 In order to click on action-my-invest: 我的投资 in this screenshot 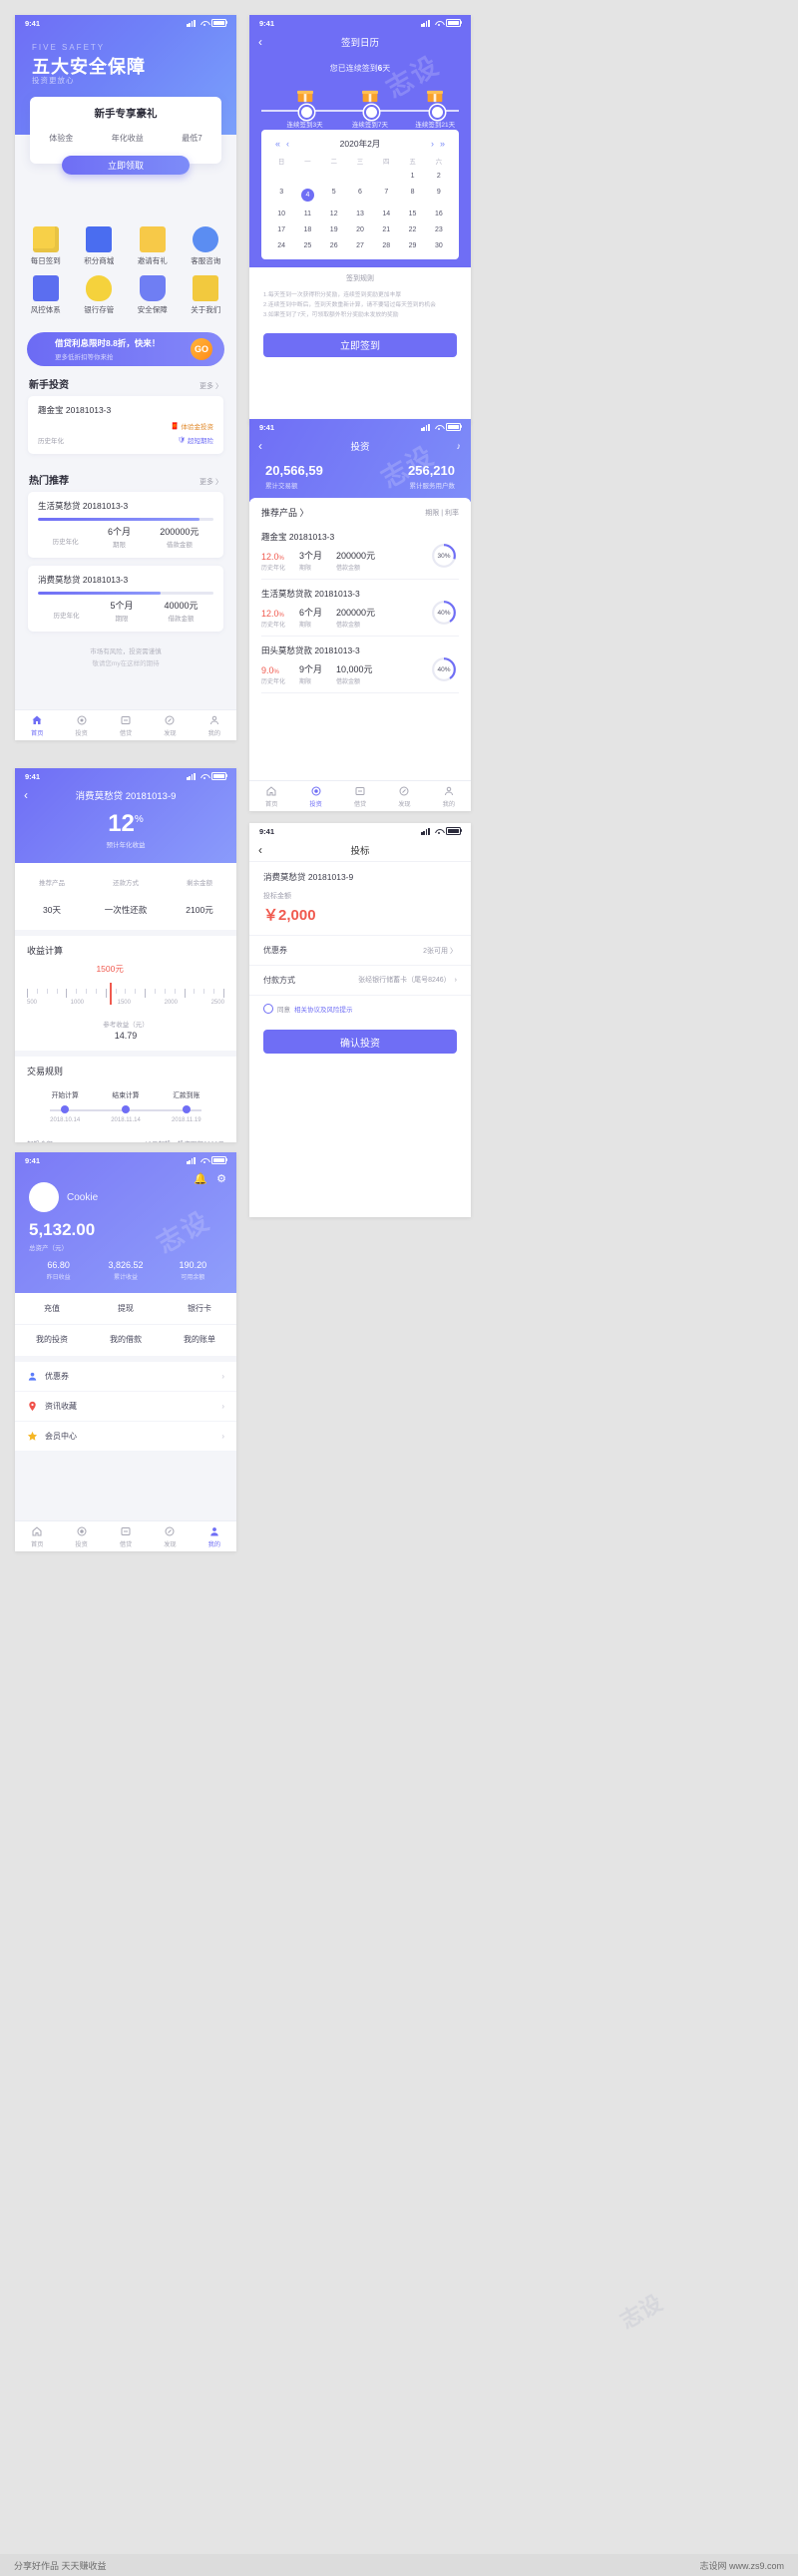, I will do `click(52, 1339)`.